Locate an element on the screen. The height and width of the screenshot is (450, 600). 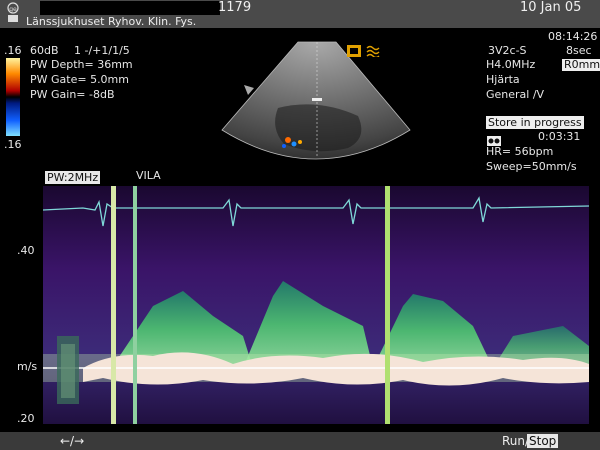
sweep-speed: Sweep=50mm/s is located at coordinates (531, 166).